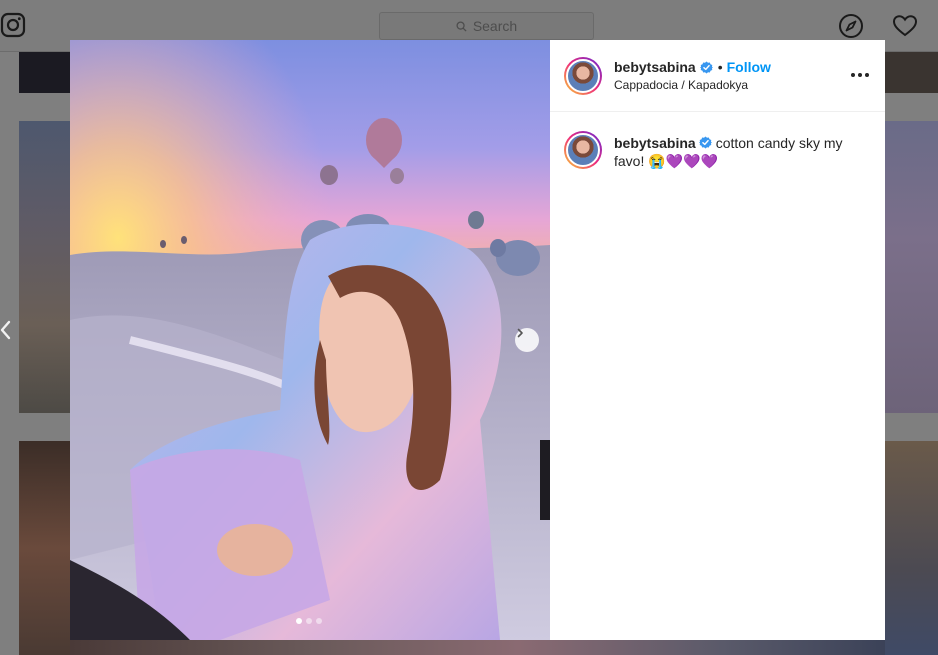 This screenshot has height=655, width=938. I want to click on carousel-indicator, so click(309, 621).